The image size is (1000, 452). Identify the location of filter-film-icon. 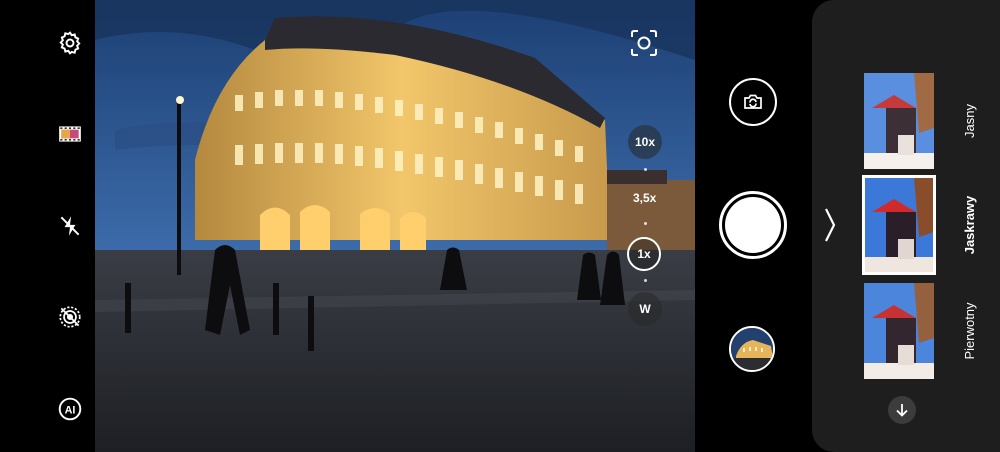
(70, 134).